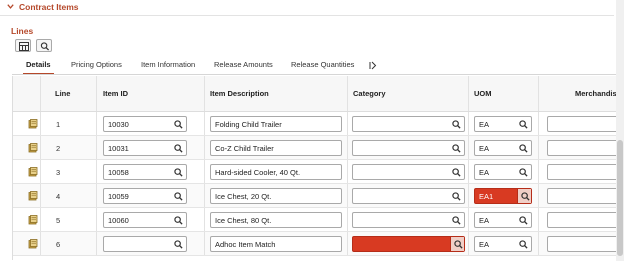 The image size is (624, 261). What do you see at coordinates (503, 196) in the screenshot?
I see `uom-field: EA1` at bounding box center [503, 196].